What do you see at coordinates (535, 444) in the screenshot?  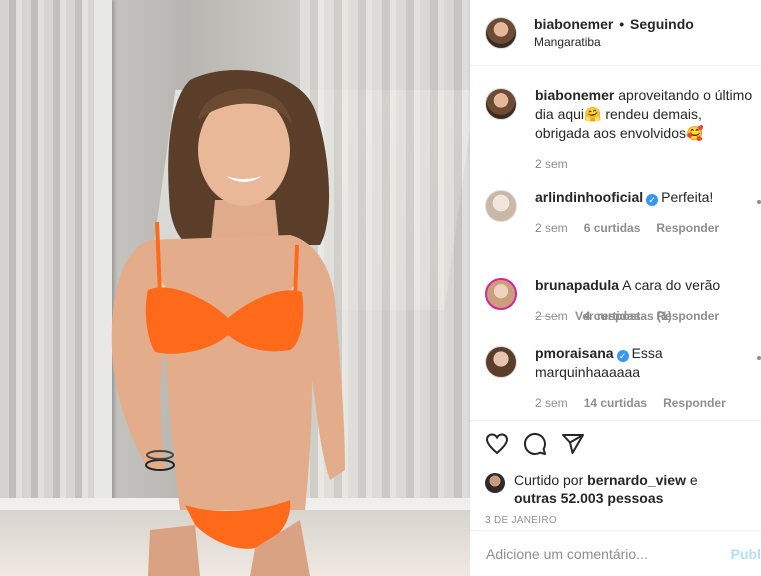 I see `comment-icon` at bounding box center [535, 444].